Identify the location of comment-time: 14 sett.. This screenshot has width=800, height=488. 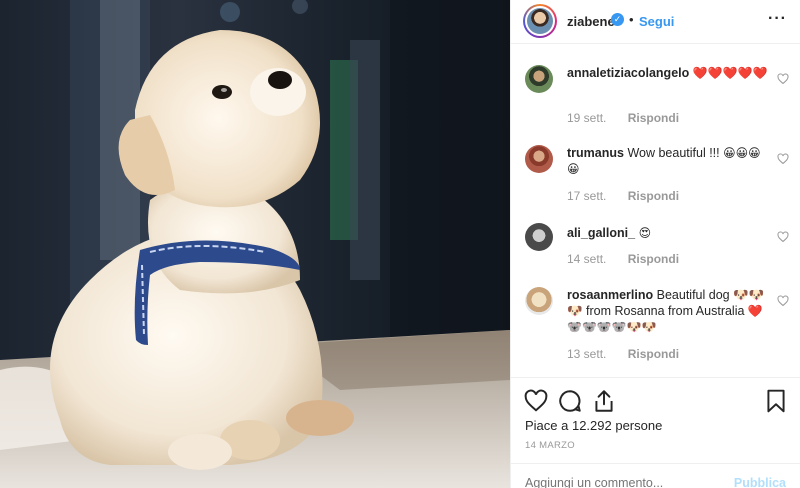
(586, 259).